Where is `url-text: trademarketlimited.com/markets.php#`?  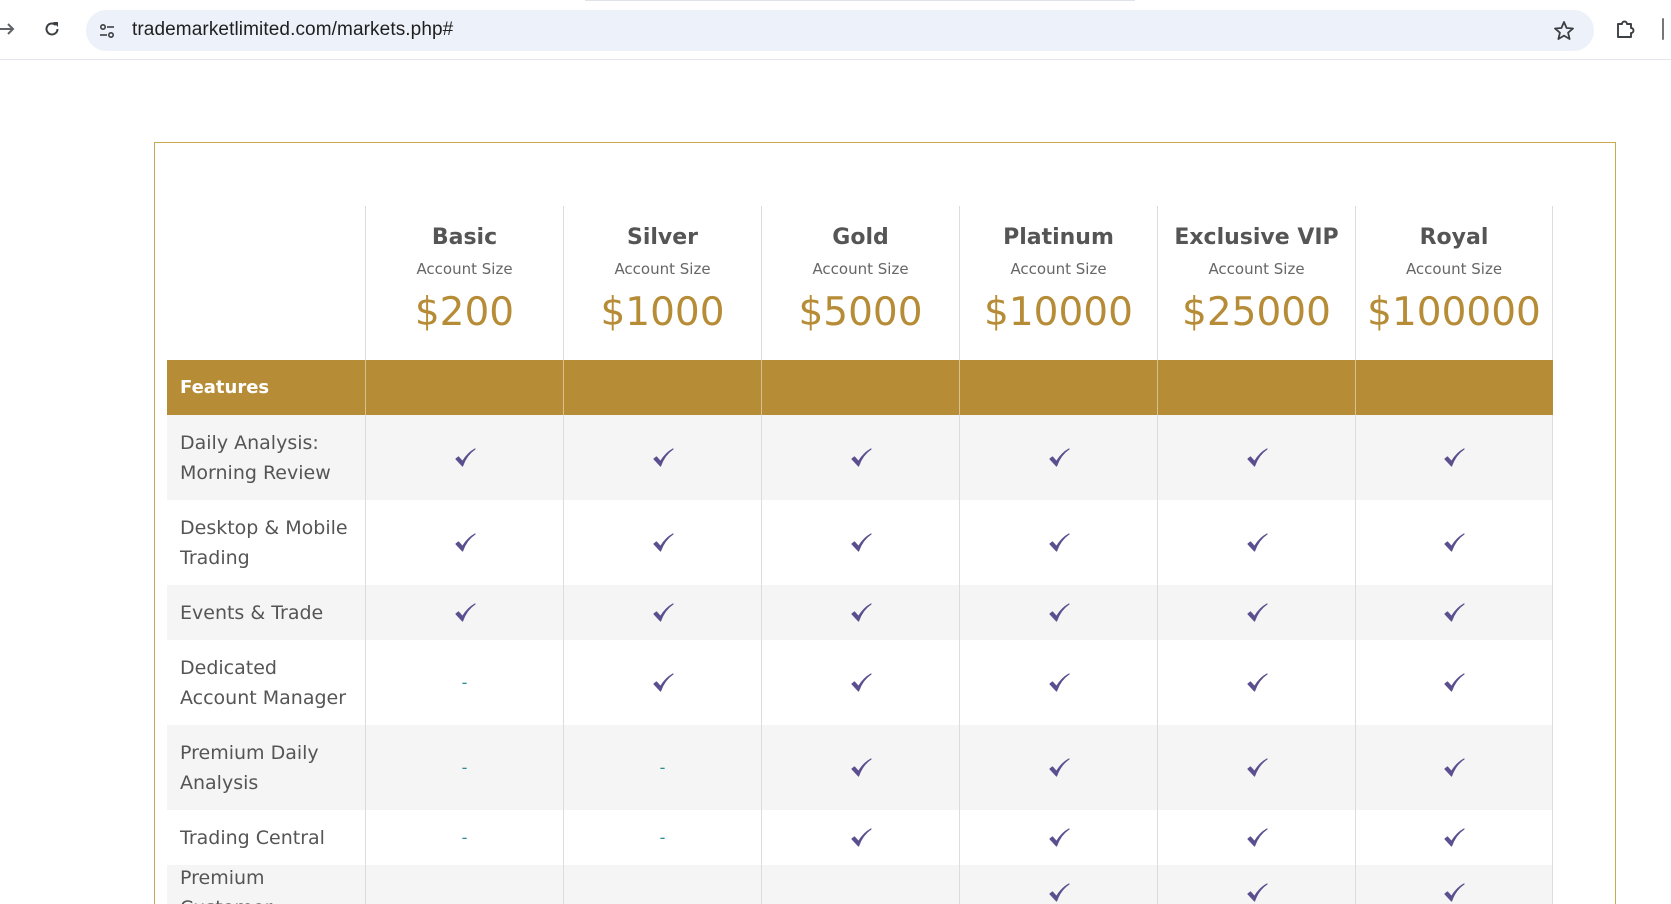 url-text: trademarketlimited.com/markets.php# is located at coordinates (292, 30).